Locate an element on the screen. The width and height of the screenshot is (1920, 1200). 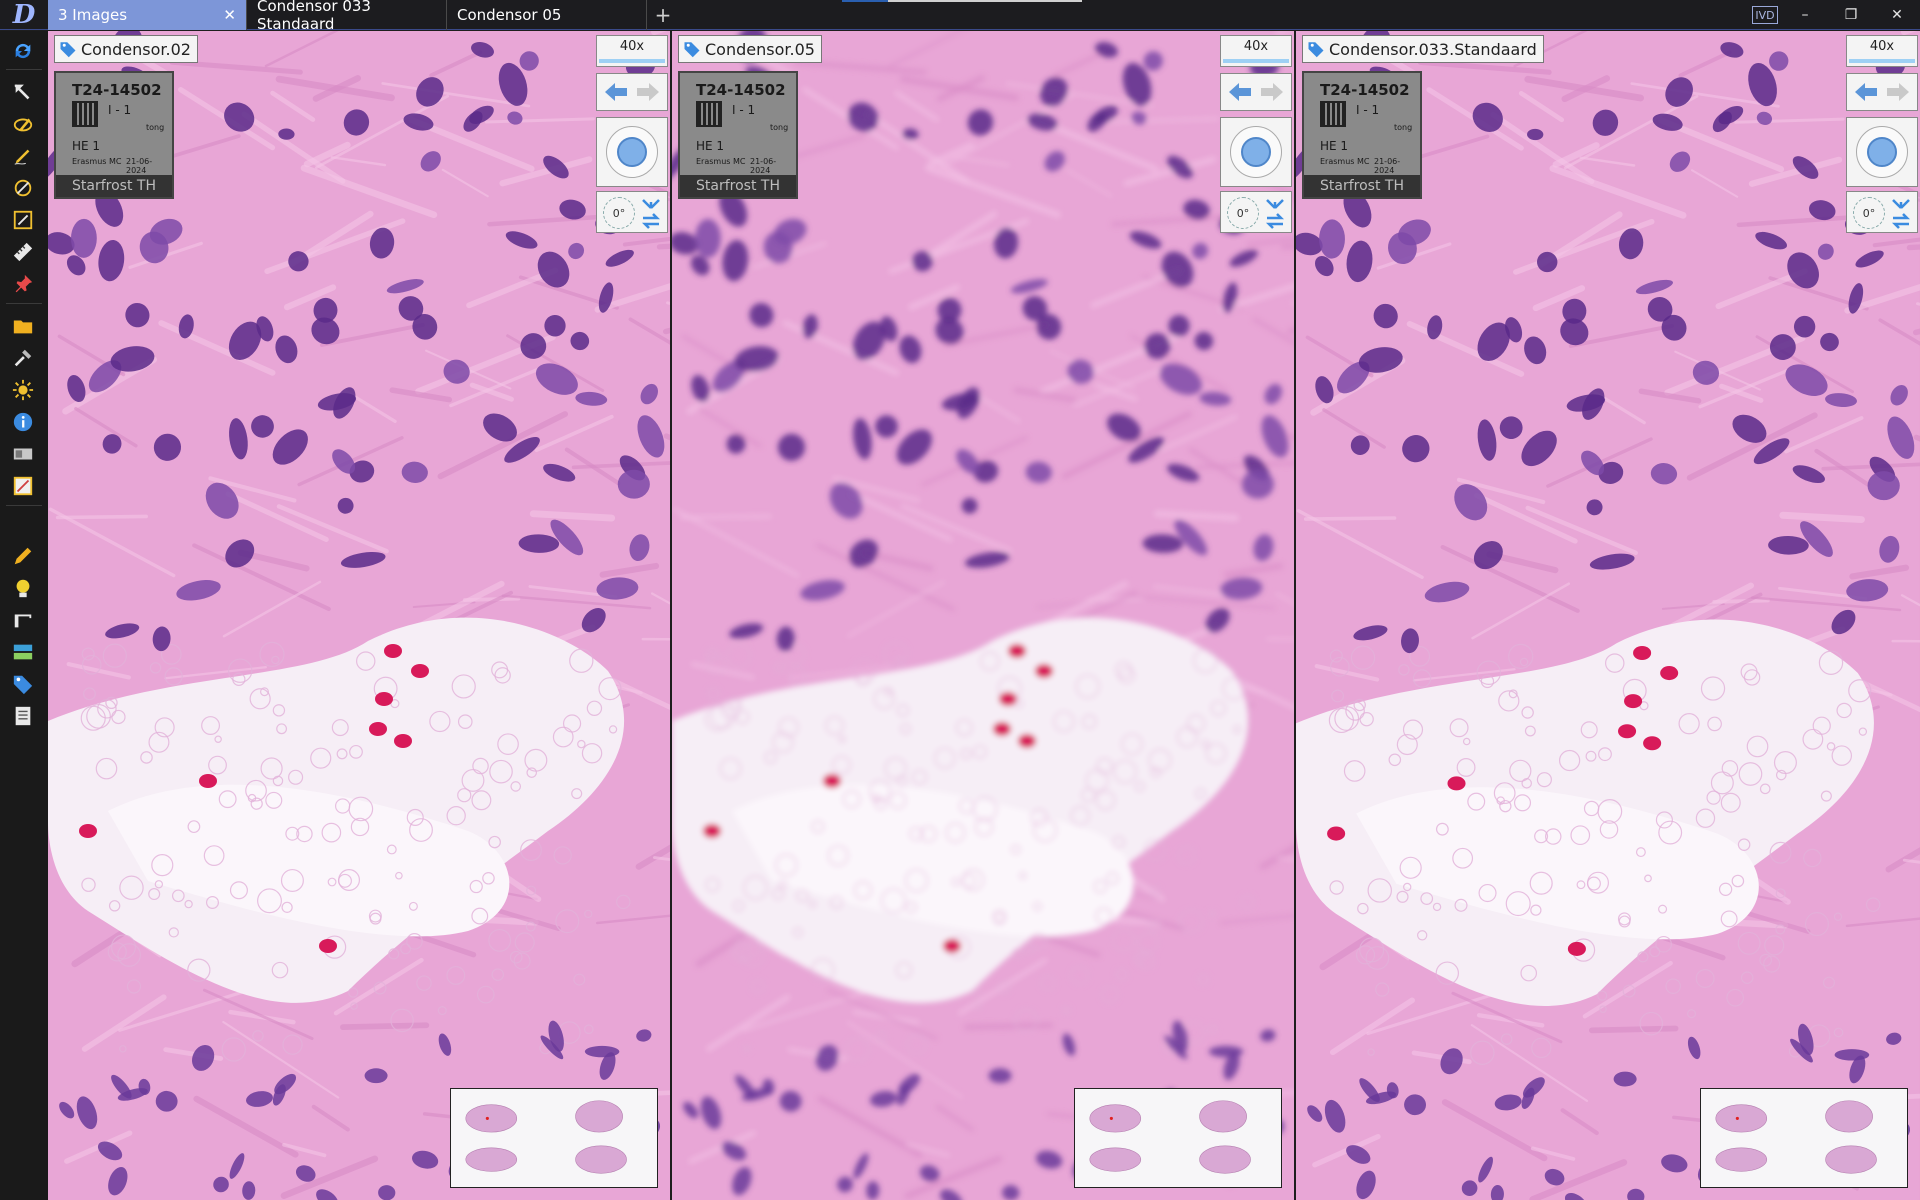
label-tissue: tong is located at coordinates (779, 127).